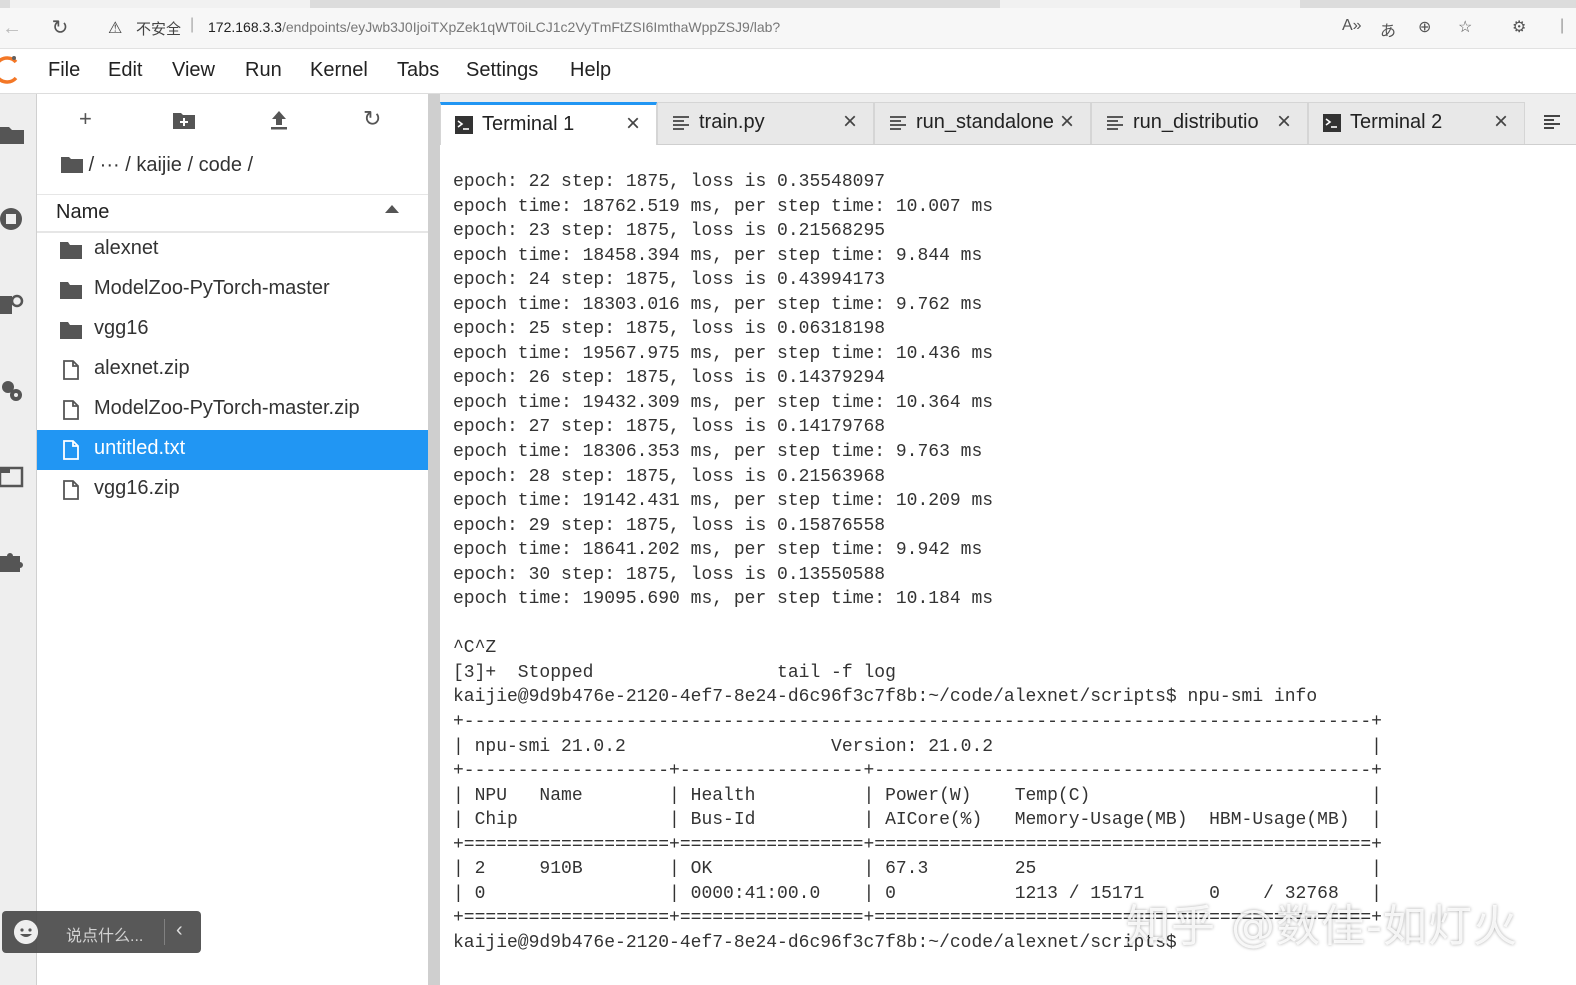  I want to click on running-kernels-icon, so click(13, 219).